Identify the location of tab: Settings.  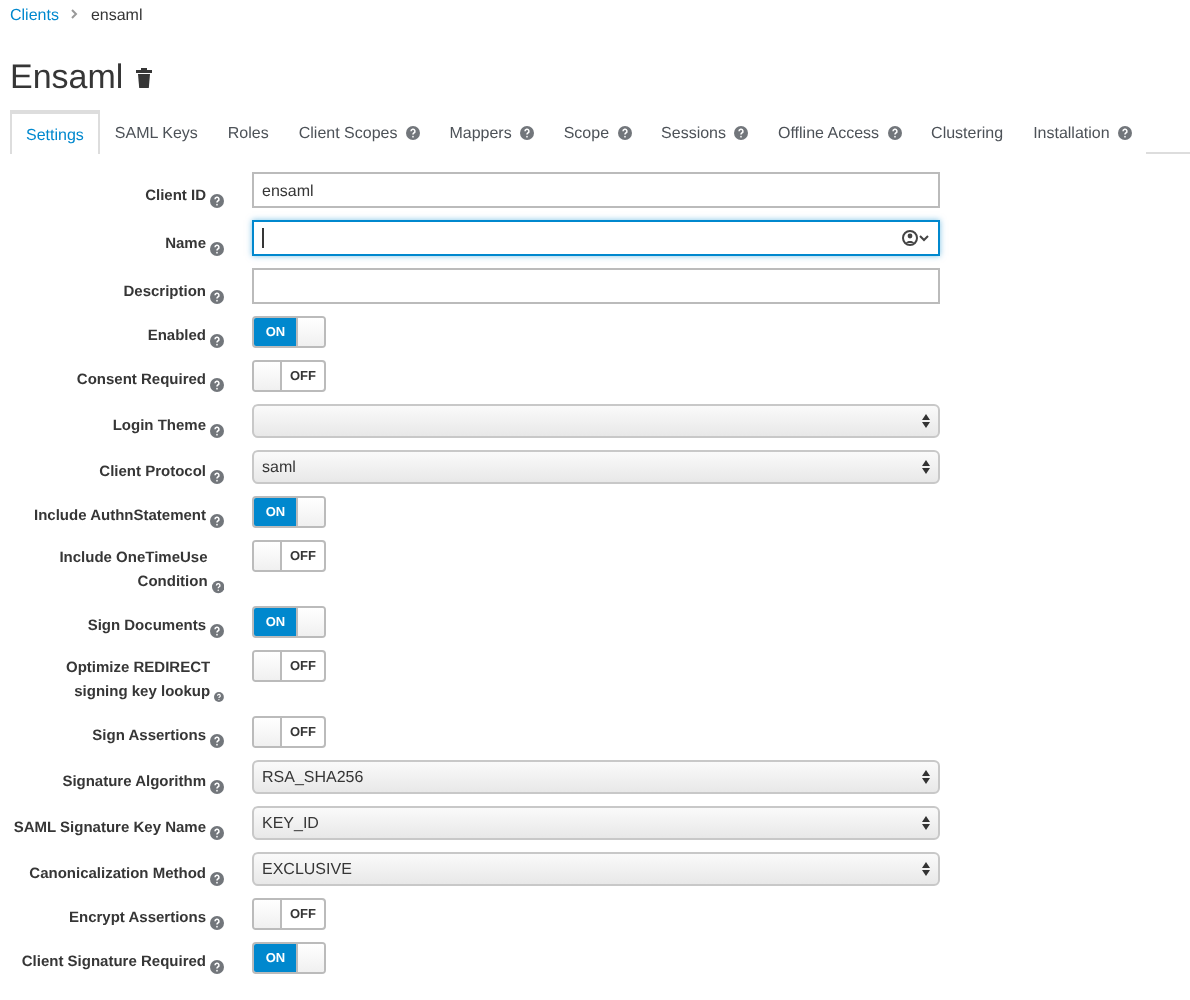
(55, 132).